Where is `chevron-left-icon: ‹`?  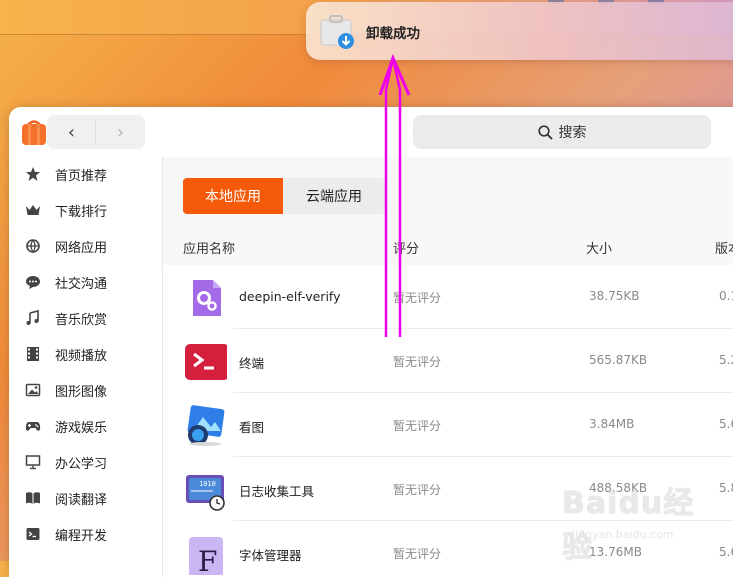
chevron-left-icon: ‹ is located at coordinates (71, 132).